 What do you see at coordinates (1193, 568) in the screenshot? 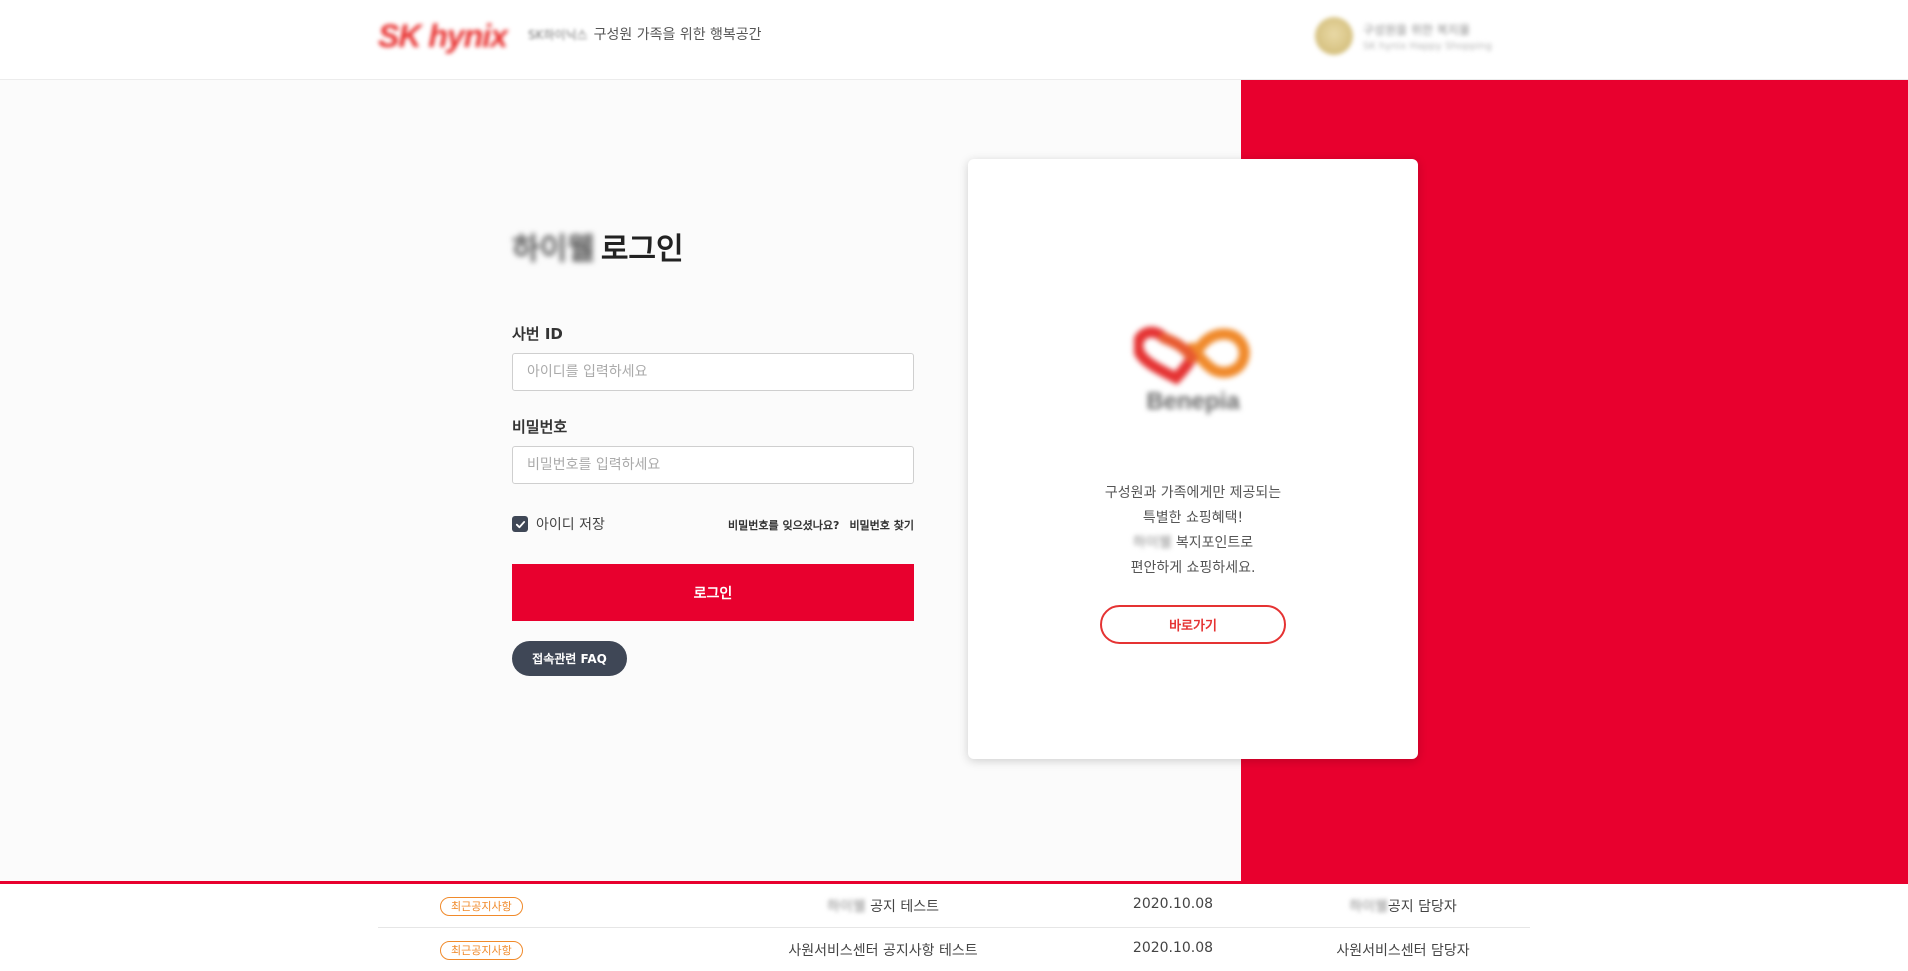
I see `card-line4: 편안하게 쇼핑하세요.` at bounding box center [1193, 568].